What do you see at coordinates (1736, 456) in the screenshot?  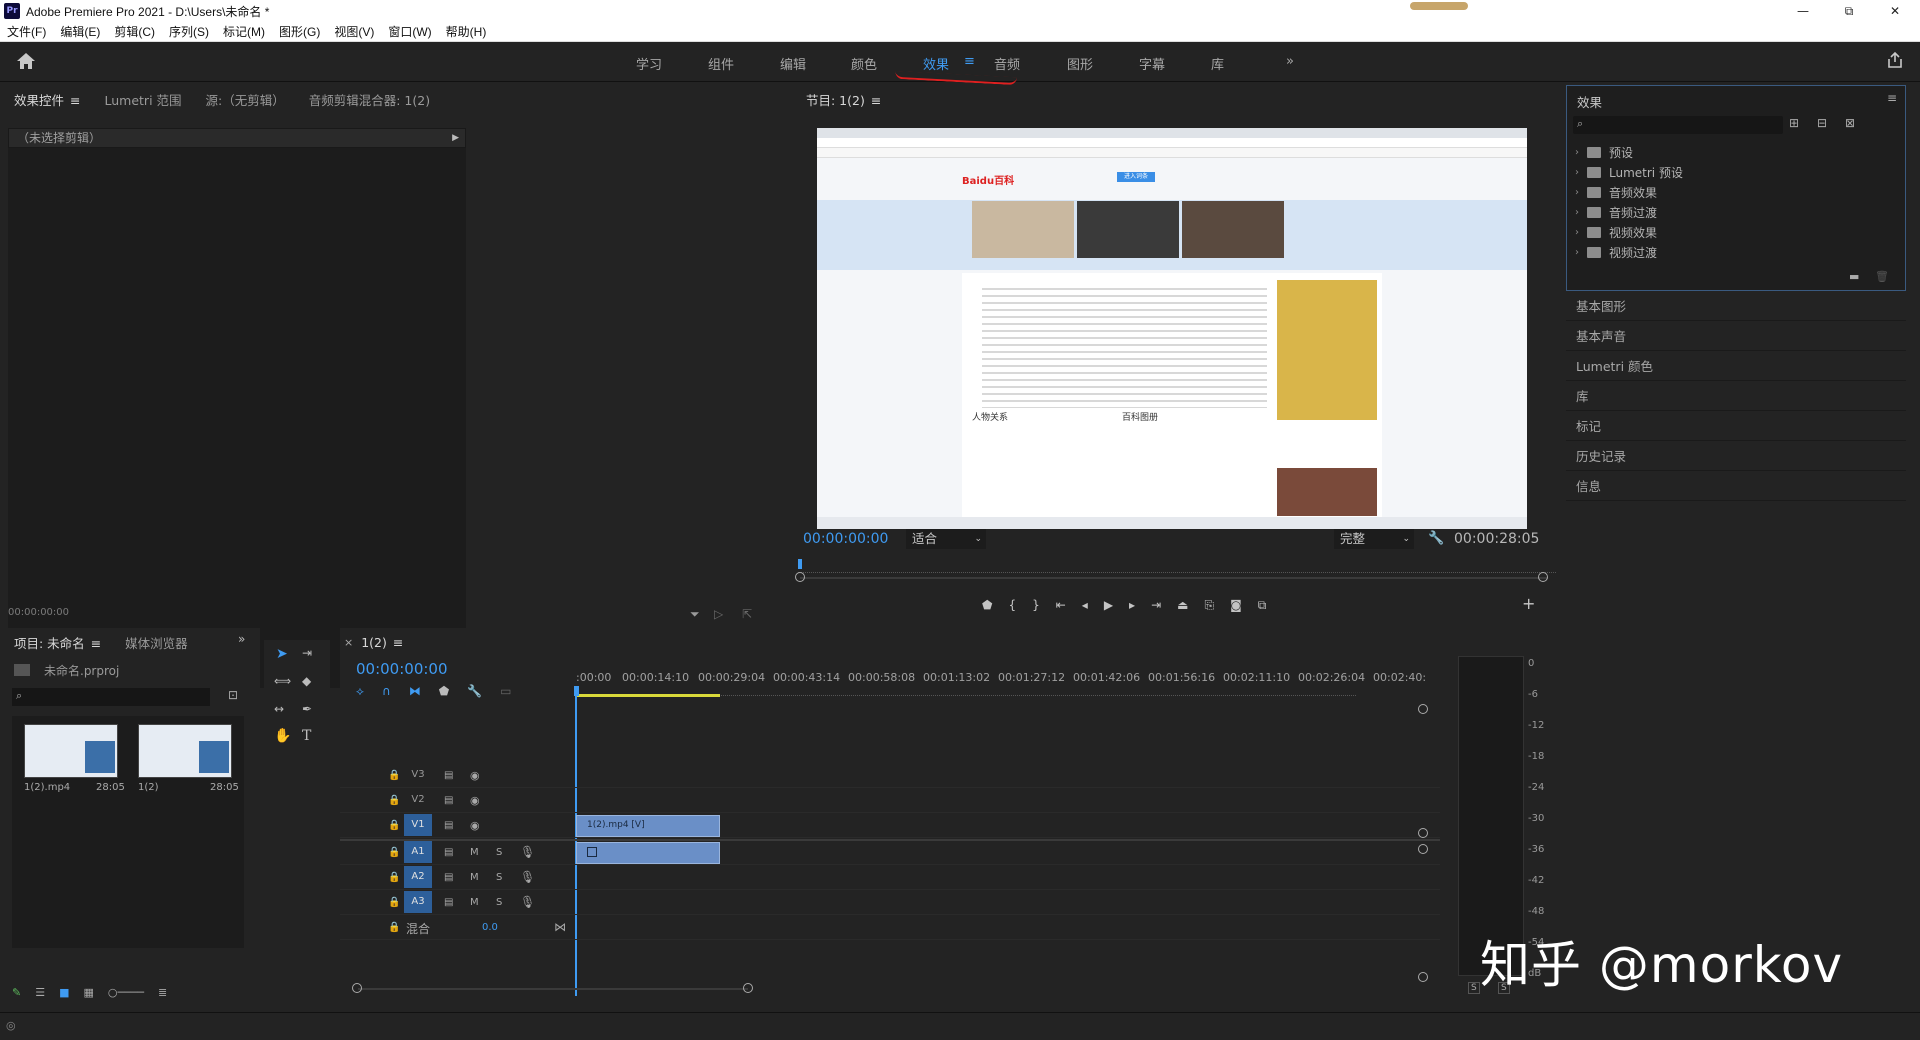 I see `panel-history: 历史记录` at bounding box center [1736, 456].